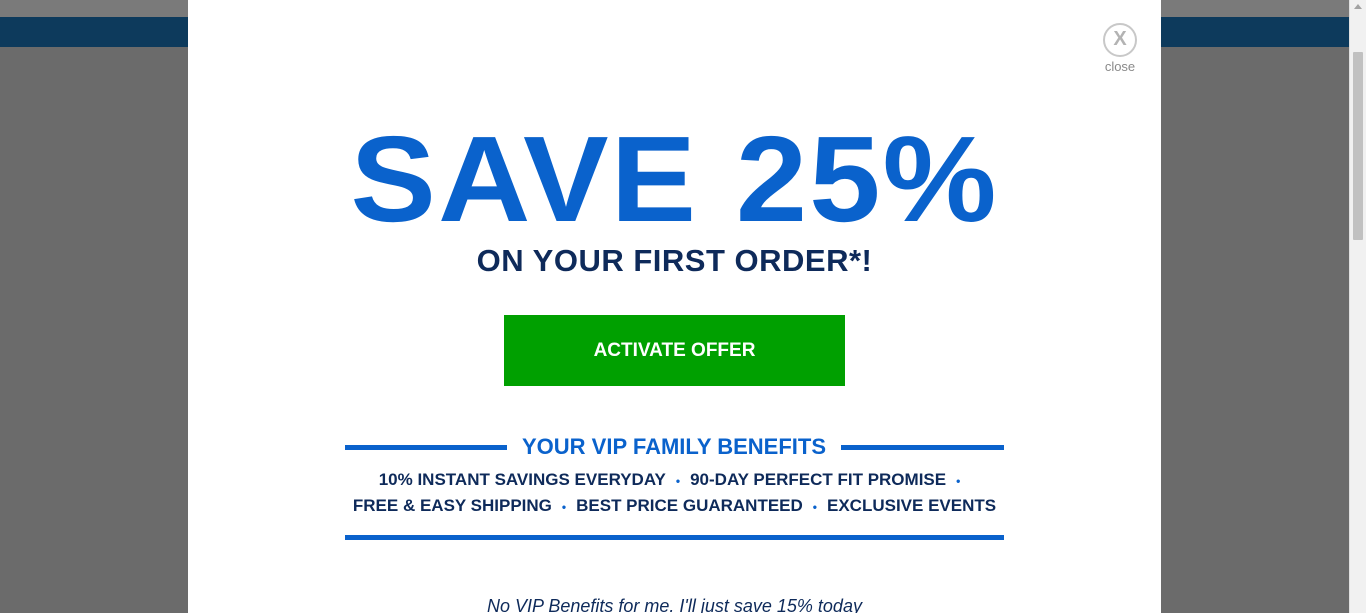 The width and height of the screenshot is (1366, 613). What do you see at coordinates (674, 179) in the screenshot?
I see `headline: SAVE 25%` at bounding box center [674, 179].